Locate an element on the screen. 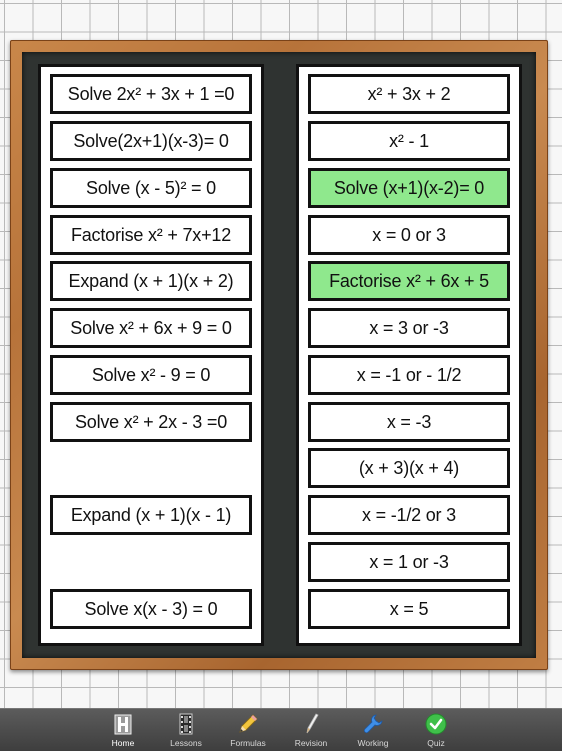  tab-lessons: Lessons is located at coordinates (186, 731).